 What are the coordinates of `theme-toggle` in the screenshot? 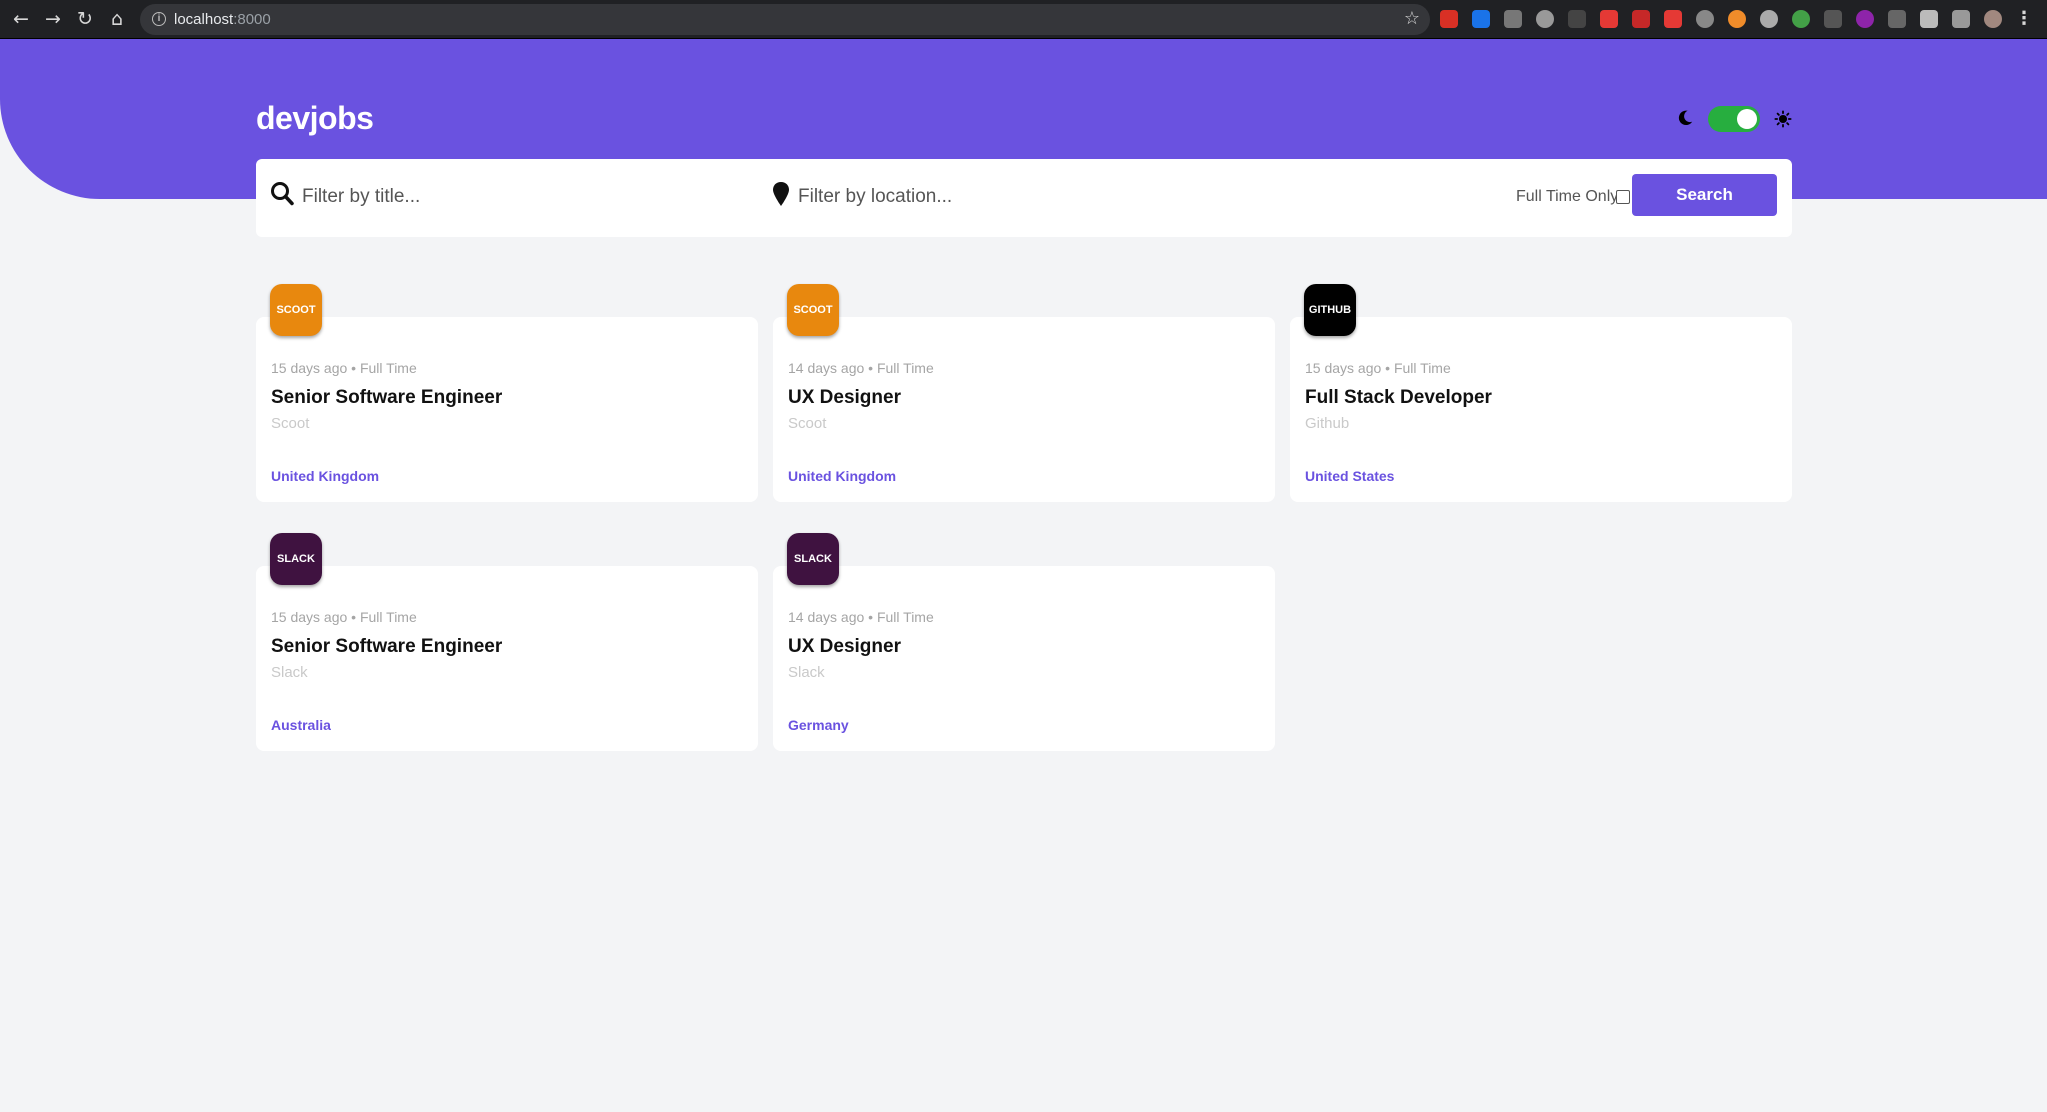 It's located at (1734, 119).